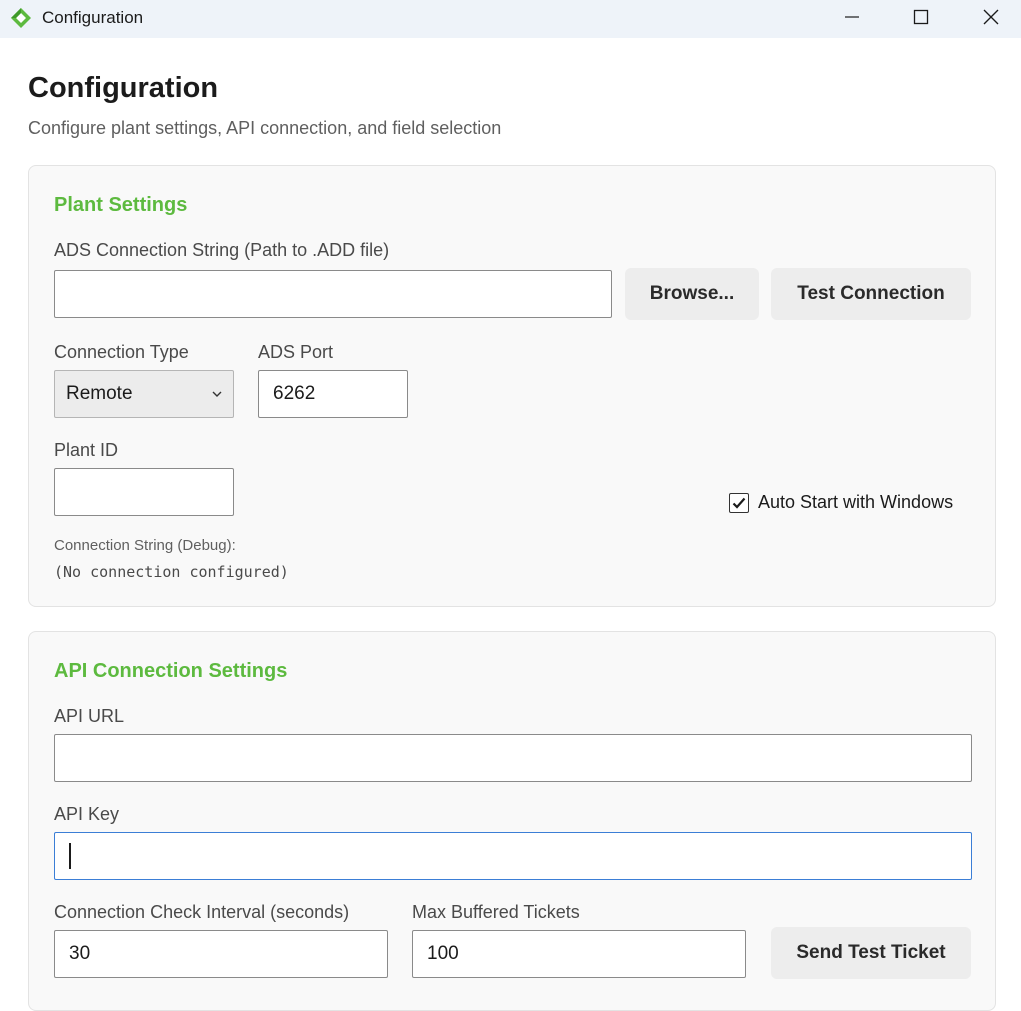 This screenshot has width=1021, height=1011. Describe the element at coordinates (513, 856) in the screenshot. I see `api-key-input` at that location.